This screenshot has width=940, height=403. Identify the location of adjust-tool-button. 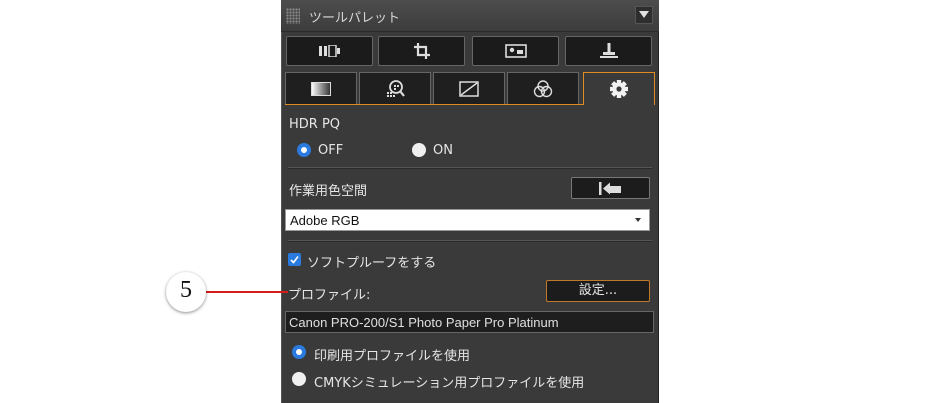
(329, 51).